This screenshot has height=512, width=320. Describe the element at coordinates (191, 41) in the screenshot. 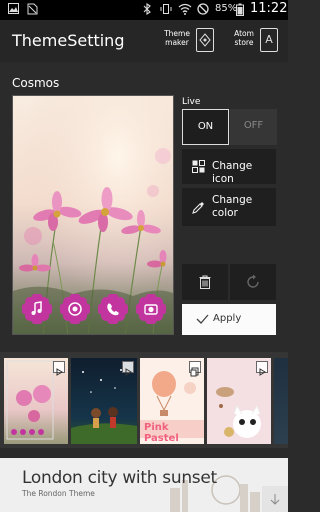

I see `theme-maker-button: Theme maker` at that location.